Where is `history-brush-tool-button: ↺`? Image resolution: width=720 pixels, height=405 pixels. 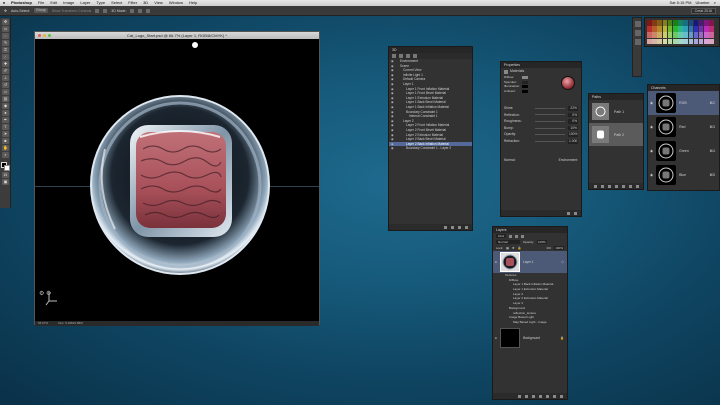 history-brush-tool-button: ↺ is located at coordinates (5, 85).